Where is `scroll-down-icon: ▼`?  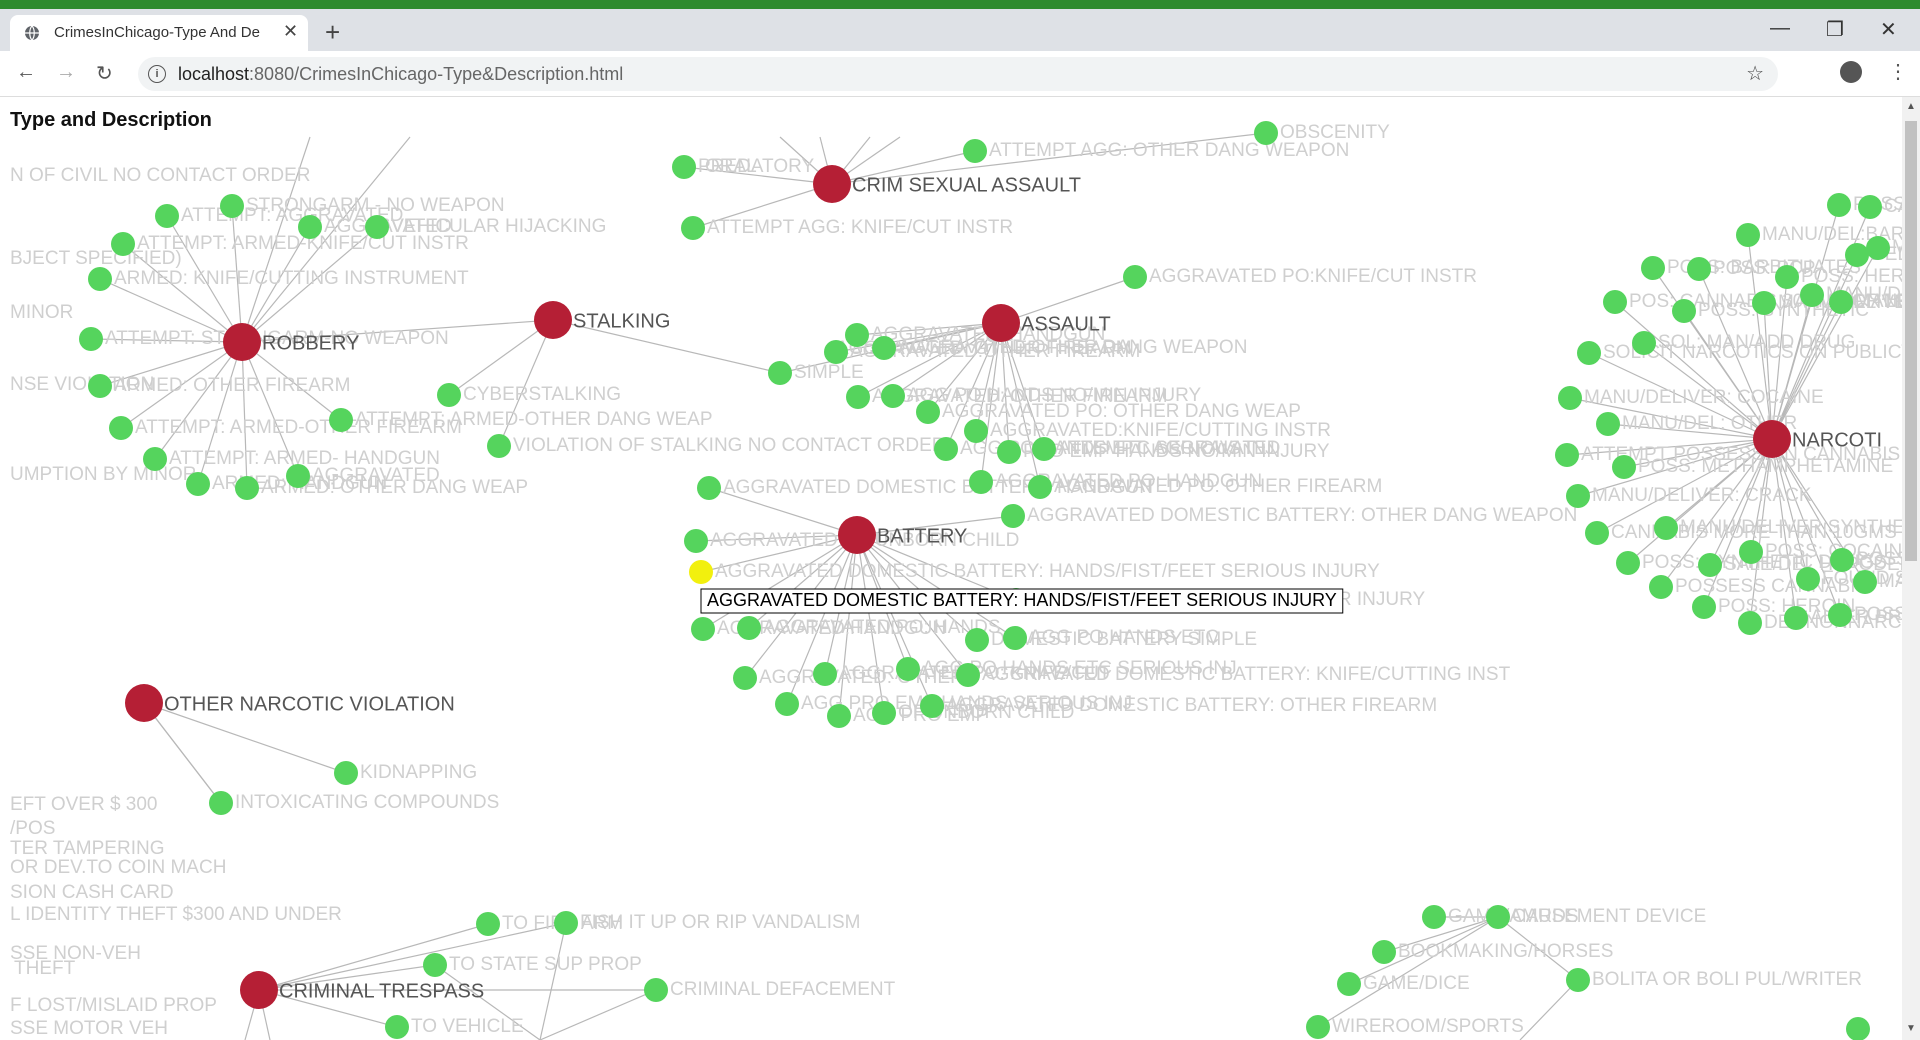 scroll-down-icon: ▼ is located at coordinates (1911, 1028).